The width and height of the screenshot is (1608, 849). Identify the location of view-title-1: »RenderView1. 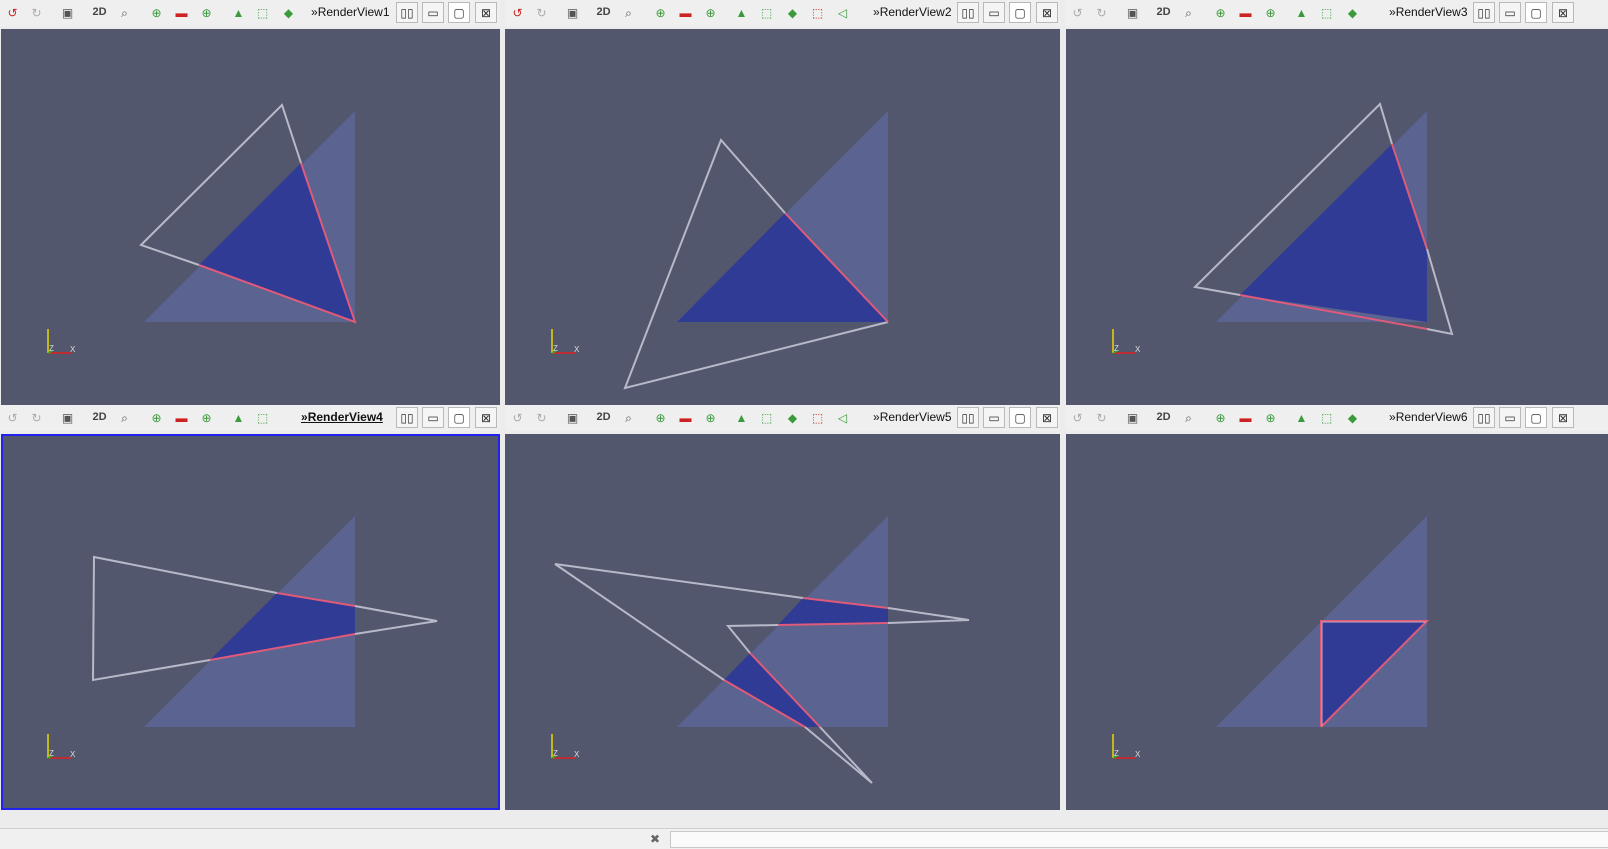
(350, 12).